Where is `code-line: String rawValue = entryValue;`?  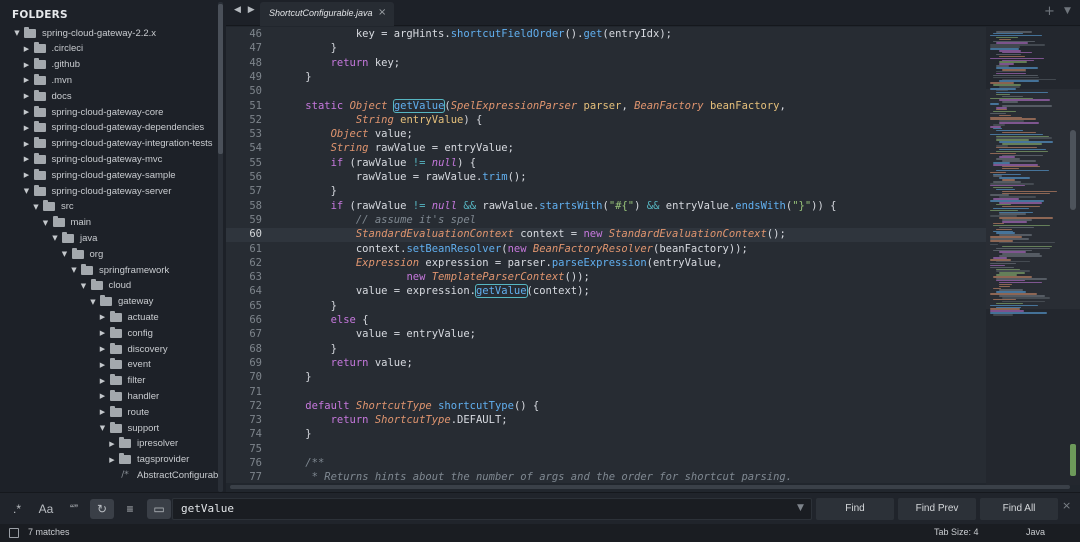 code-line: String rawValue = entryValue; is located at coordinates (397, 149).